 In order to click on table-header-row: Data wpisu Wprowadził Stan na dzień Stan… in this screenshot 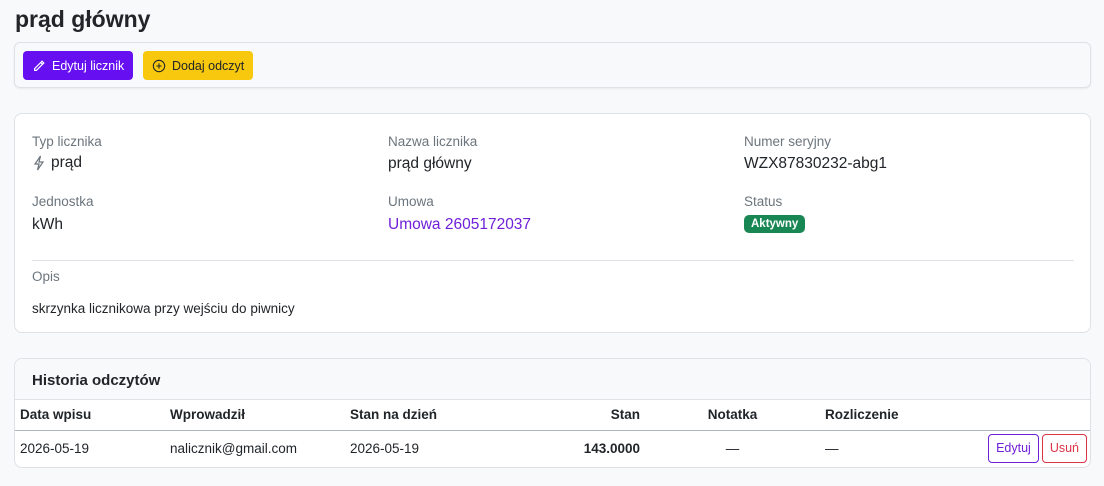, I will do `click(552, 415)`.